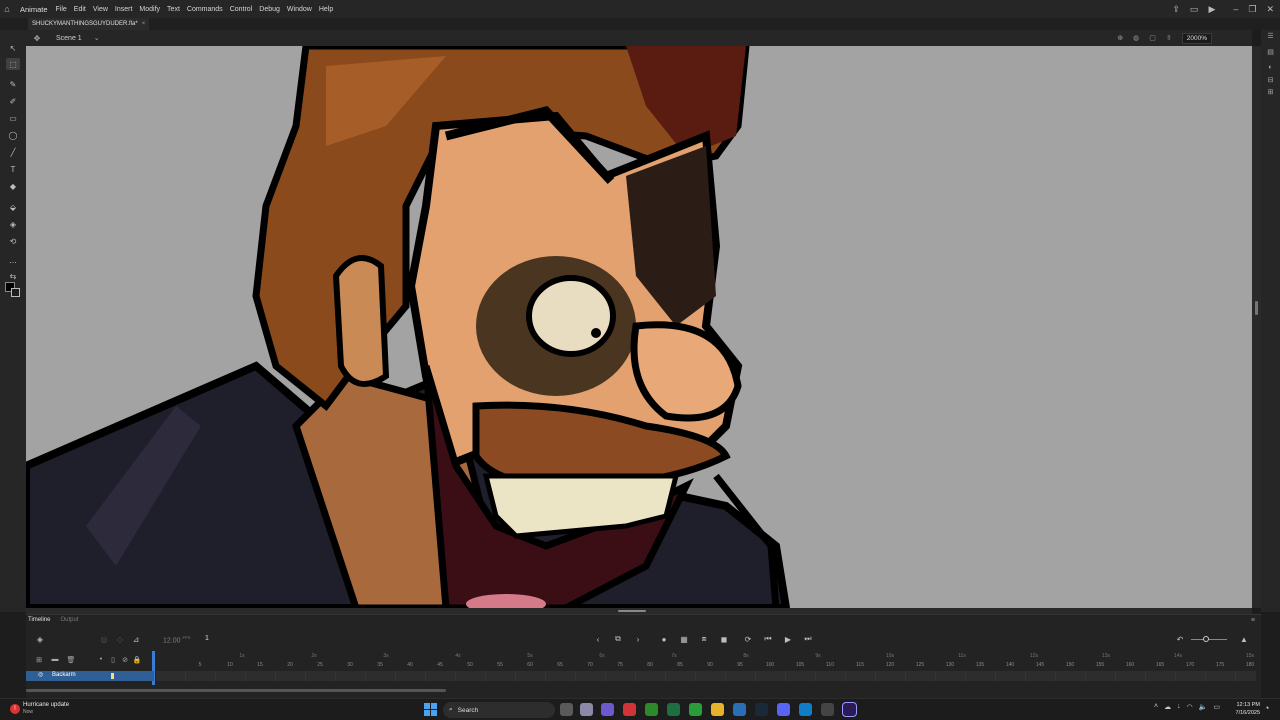  Describe the element at coordinates (788, 639) in the screenshot. I see `play-icon: ▶` at that location.